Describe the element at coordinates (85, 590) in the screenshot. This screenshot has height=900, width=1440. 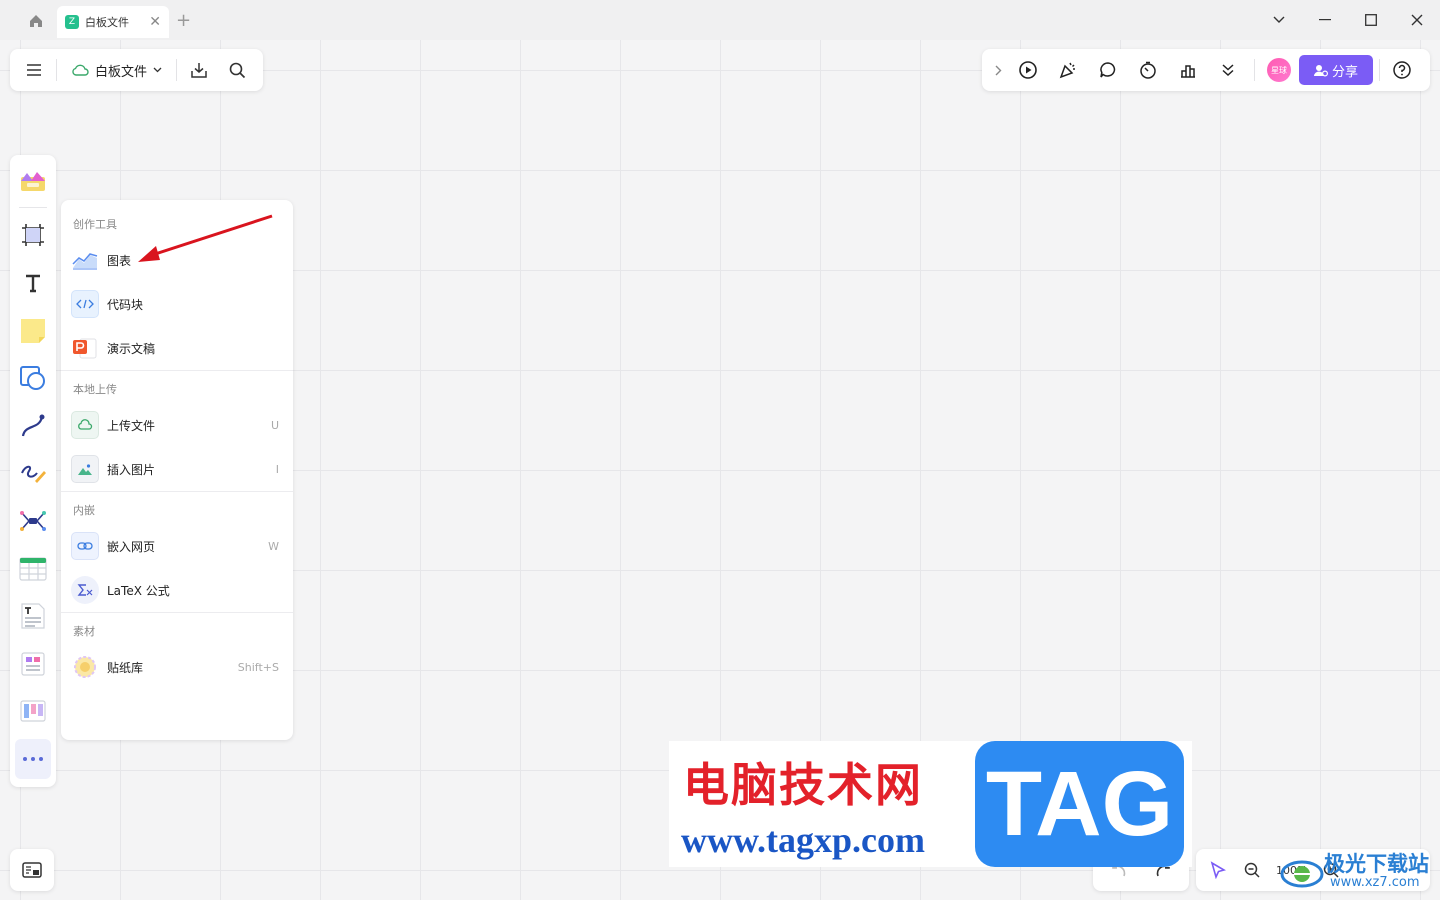
I see `formula-icon` at that location.